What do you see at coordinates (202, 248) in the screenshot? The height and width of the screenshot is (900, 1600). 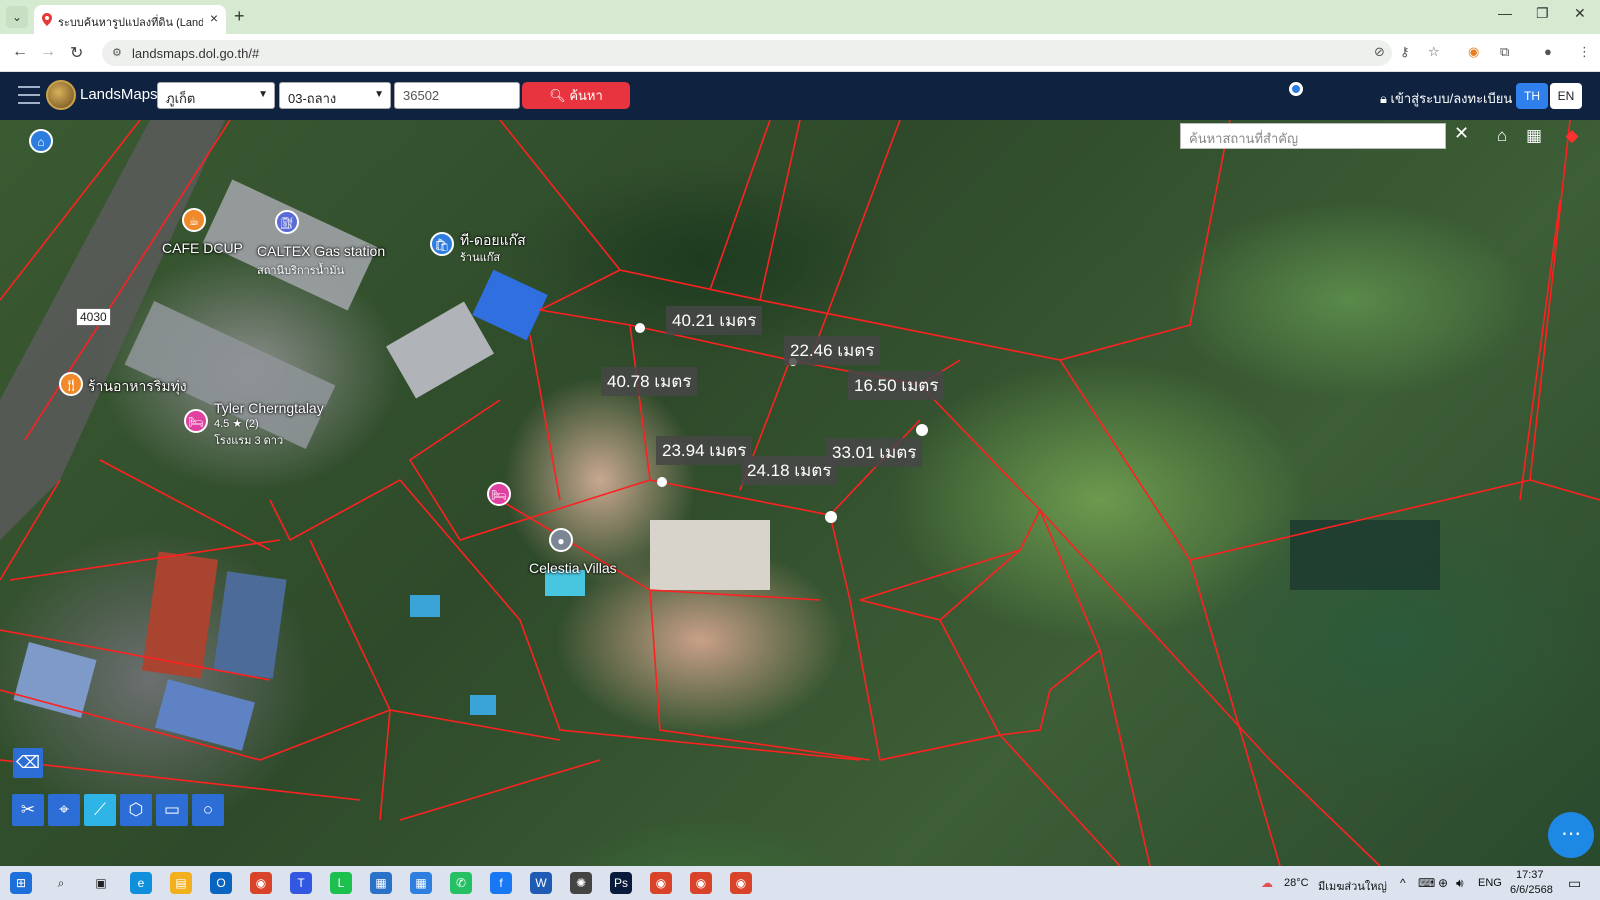 I see `cafe-label: CAFE DCUP` at bounding box center [202, 248].